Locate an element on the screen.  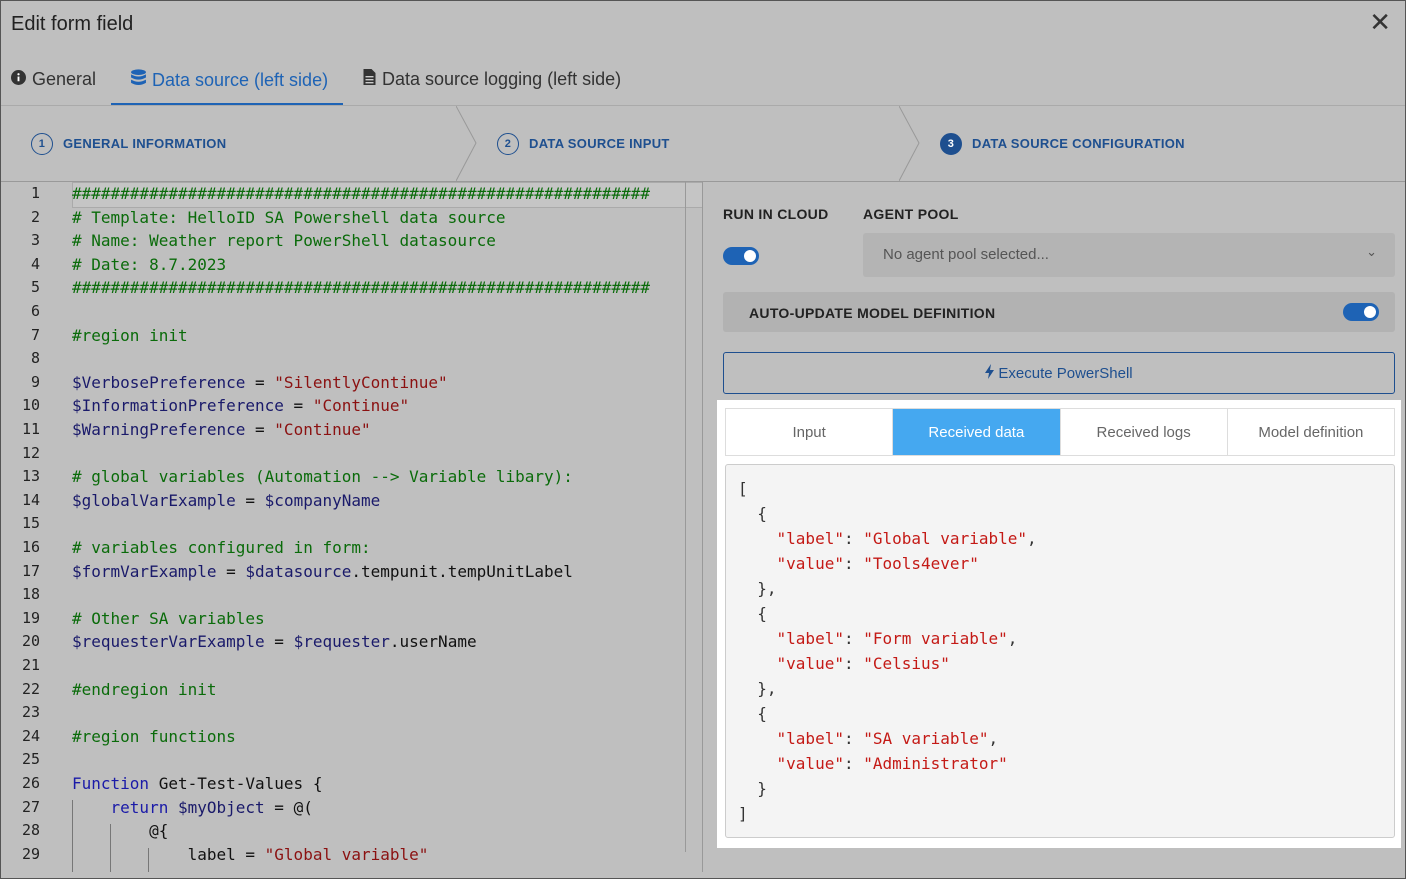
json-line: "value": "Tools4ever" is located at coordinates (877, 563).